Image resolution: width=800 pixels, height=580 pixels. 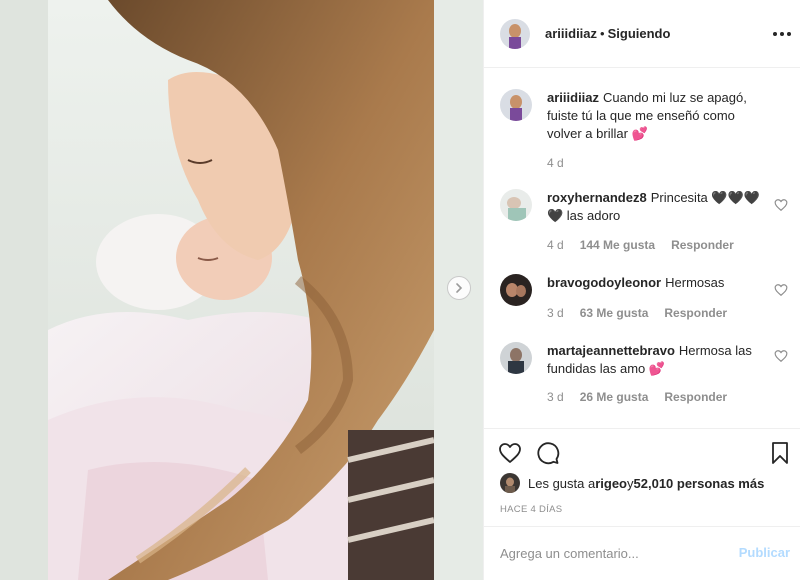 I want to click on likes-prefix: Les gusta a, so click(x=562, y=483).